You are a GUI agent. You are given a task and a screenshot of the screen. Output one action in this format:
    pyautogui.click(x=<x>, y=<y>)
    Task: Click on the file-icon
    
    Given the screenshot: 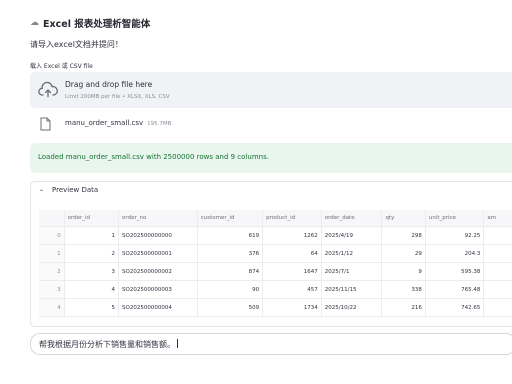 What is the action you would take?
    pyautogui.click(x=45, y=124)
    